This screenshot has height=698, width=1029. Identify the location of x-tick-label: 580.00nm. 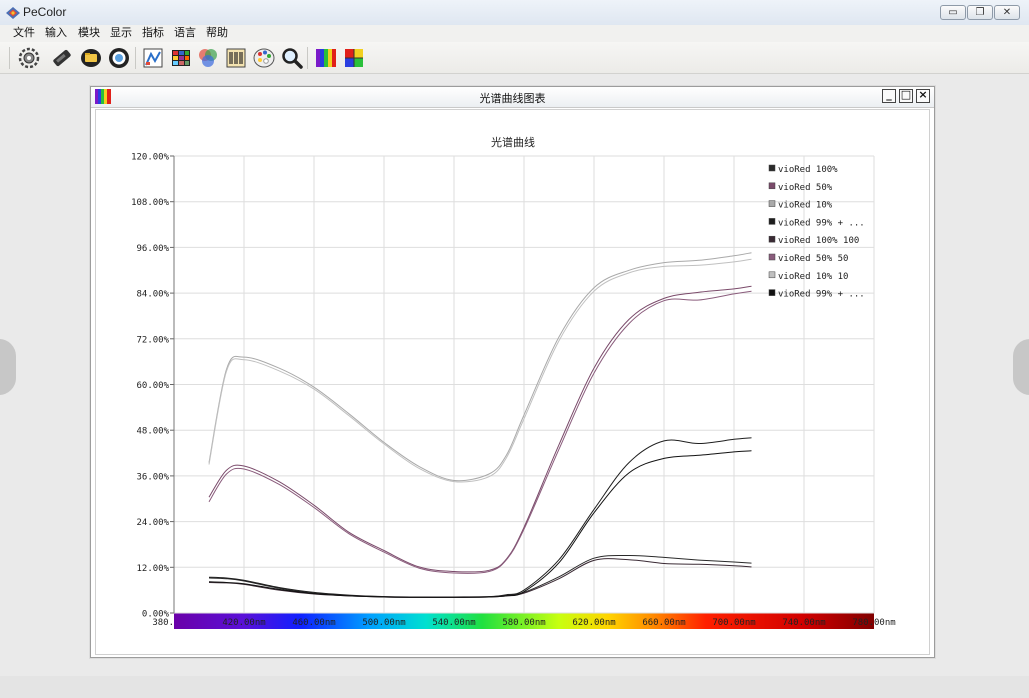
(523, 623).